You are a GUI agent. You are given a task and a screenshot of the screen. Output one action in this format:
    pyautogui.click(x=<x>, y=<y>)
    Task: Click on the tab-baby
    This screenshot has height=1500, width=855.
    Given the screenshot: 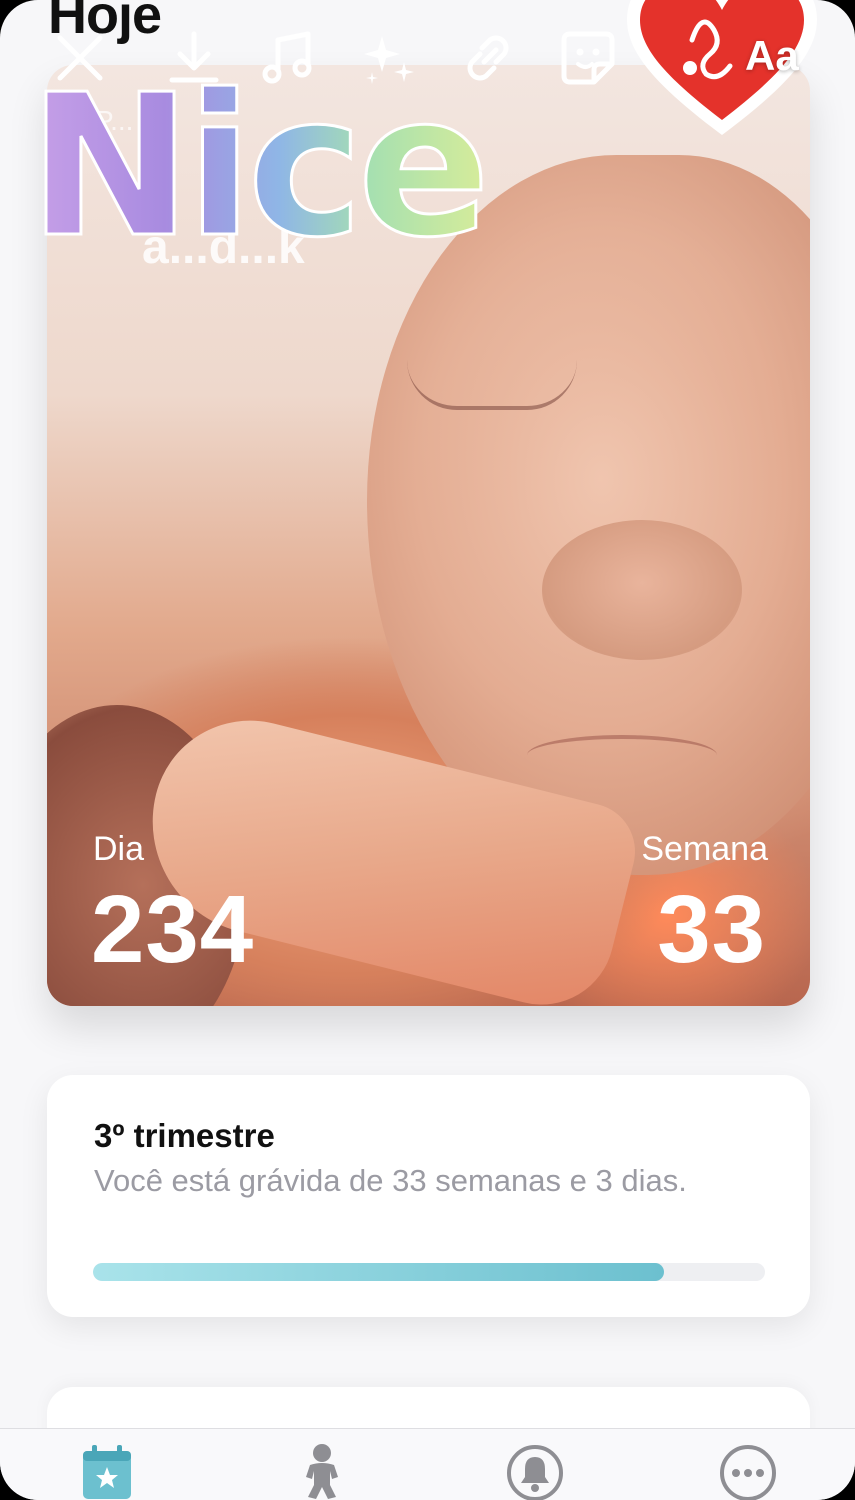 What is the action you would take?
    pyautogui.click(x=322, y=1471)
    